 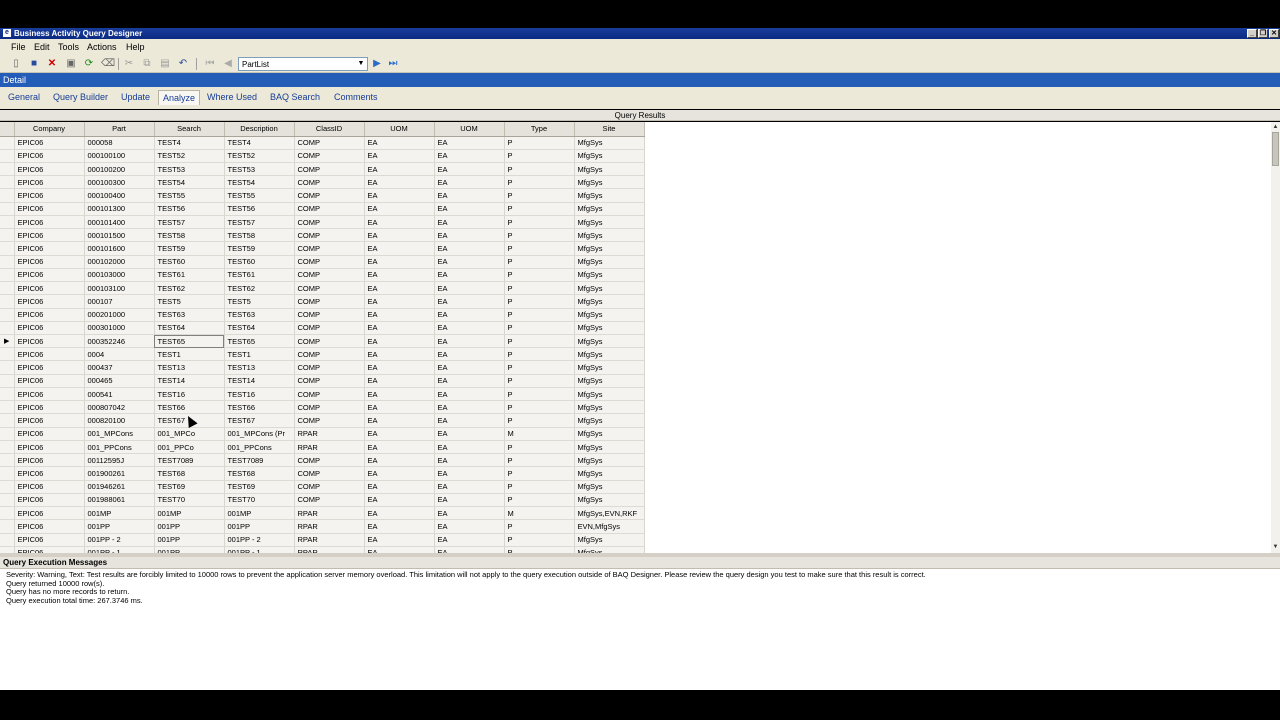 I want to click on table-cell: TEST70, so click(x=189, y=500).